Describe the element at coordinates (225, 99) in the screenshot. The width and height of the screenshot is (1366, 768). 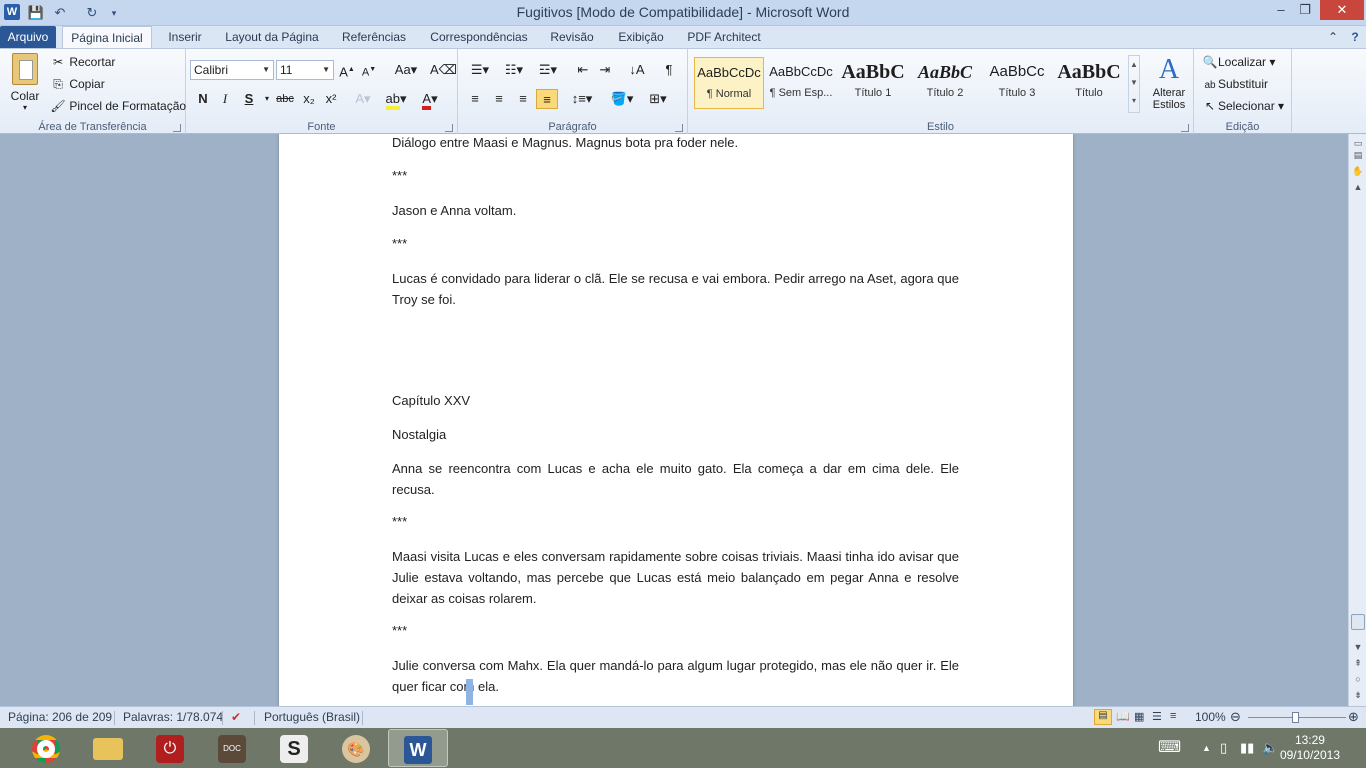
I see `italic-button: I` at that location.